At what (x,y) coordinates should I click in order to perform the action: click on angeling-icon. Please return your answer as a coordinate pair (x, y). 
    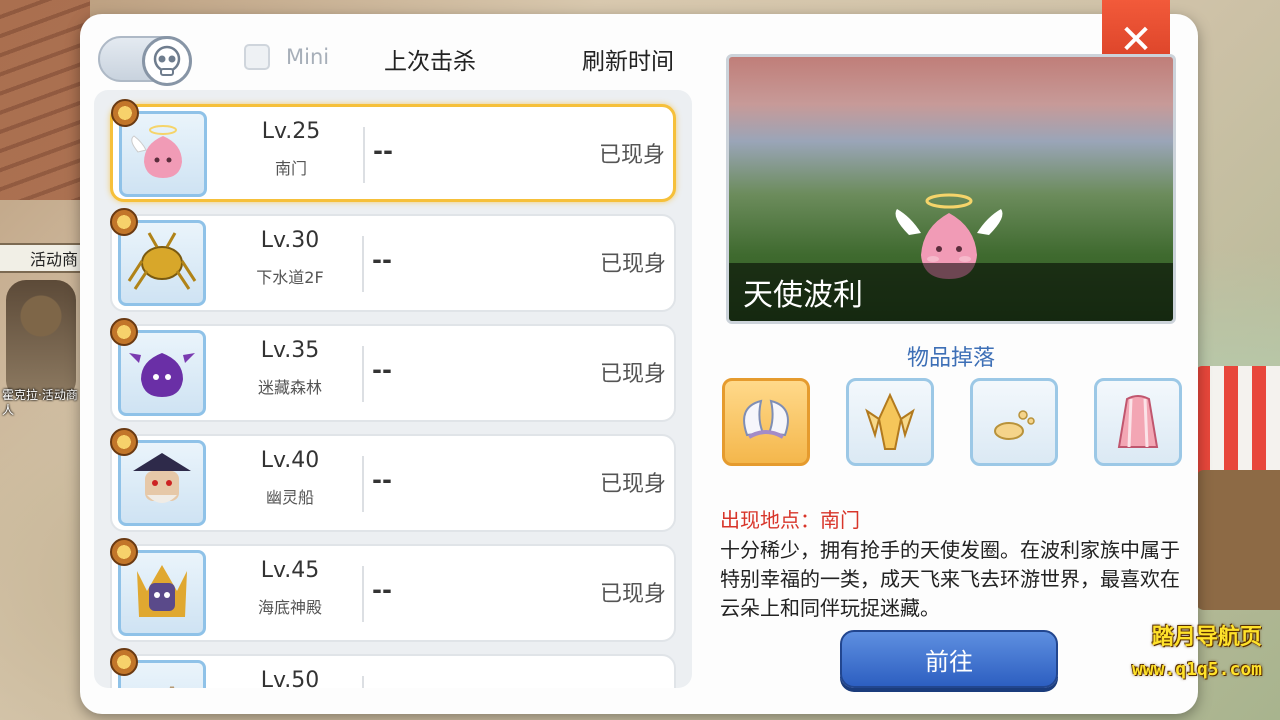
    Looking at the image, I should click on (163, 154).